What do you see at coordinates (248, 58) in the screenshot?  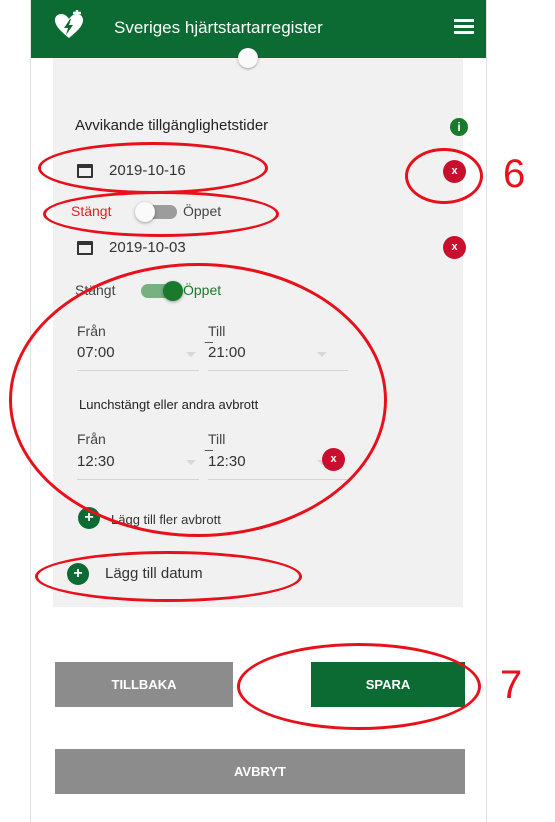 I see `toggle-knob` at bounding box center [248, 58].